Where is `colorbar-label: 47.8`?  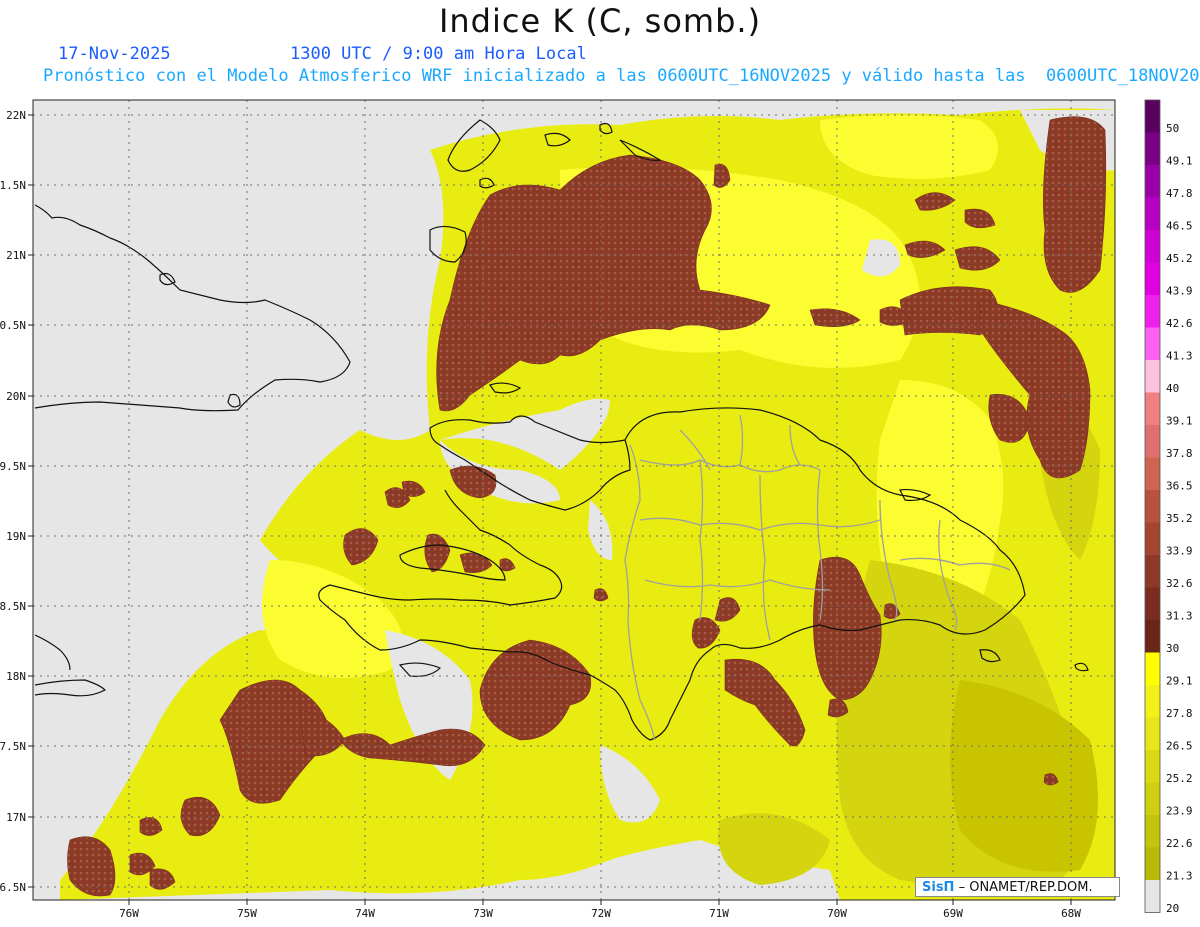 colorbar-label: 47.8 is located at coordinates (1179, 193).